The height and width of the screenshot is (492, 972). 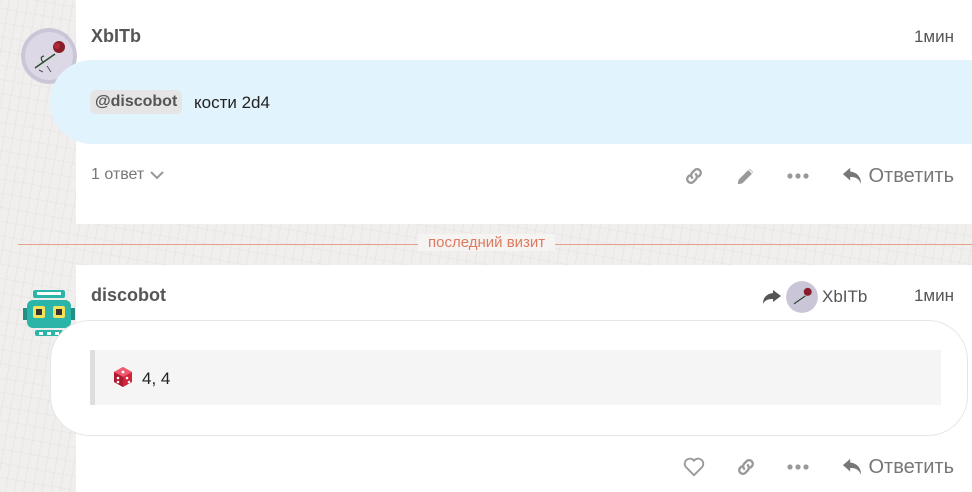 What do you see at coordinates (515, 377) in the screenshot?
I see `dice-quote-block` at bounding box center [515, 377].